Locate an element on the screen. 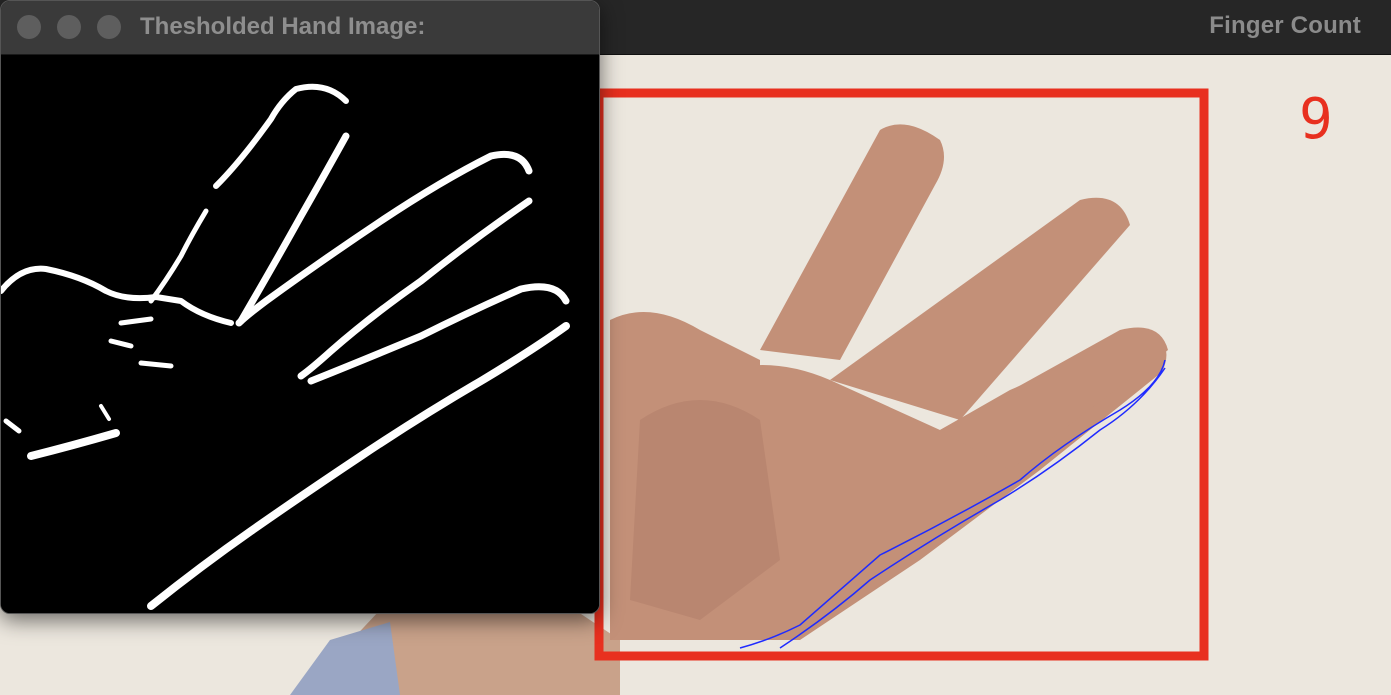 The width and height of the screenshot is (1391, 695). minimize-window-button is located at coordinates (69, 27).